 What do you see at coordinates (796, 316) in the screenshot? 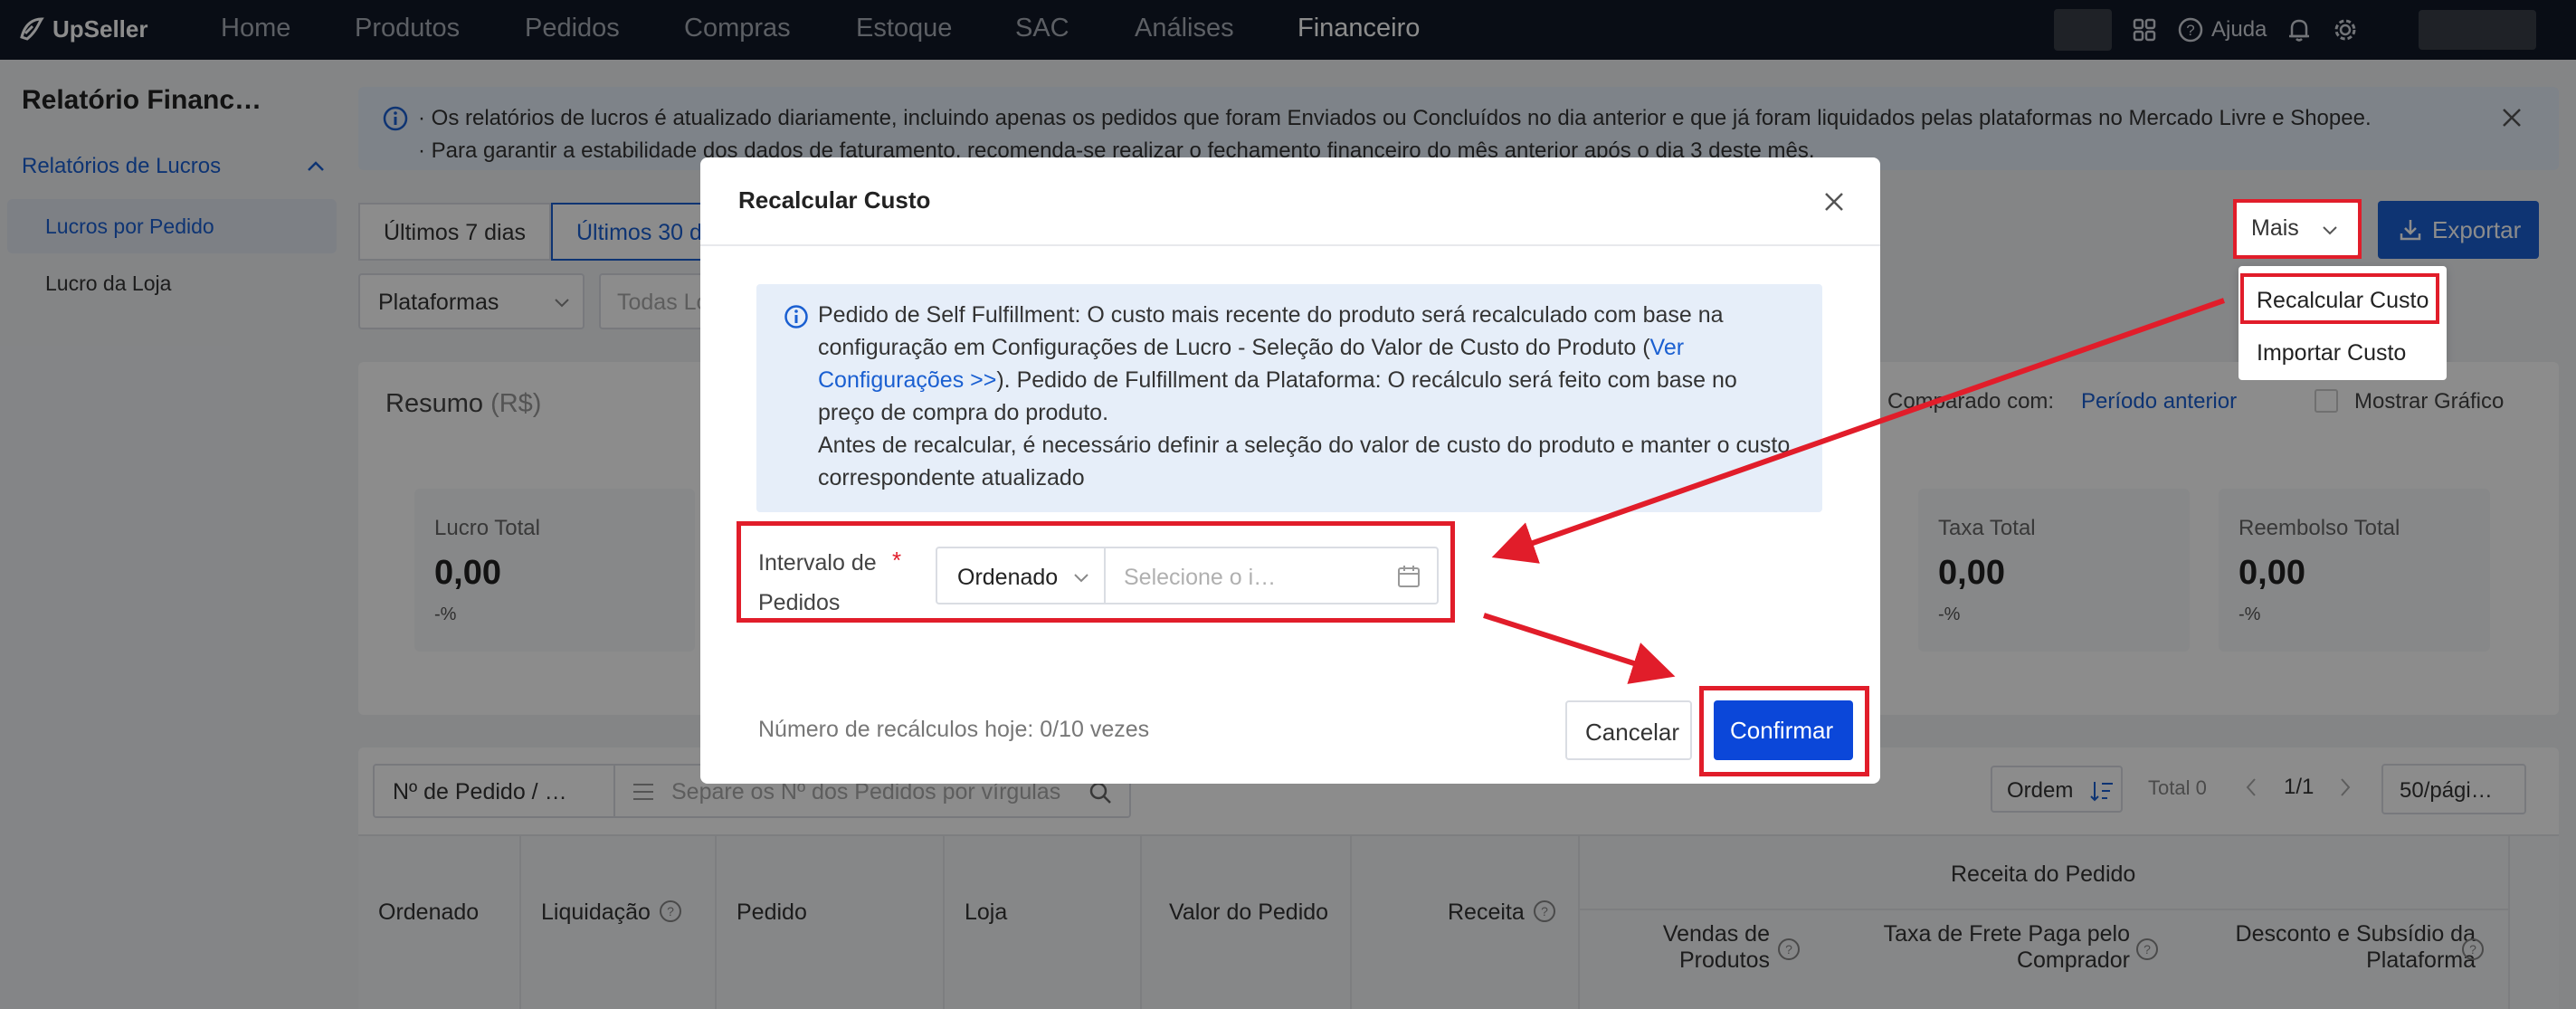
I see `info-icon` at bounding box center [796, 316].